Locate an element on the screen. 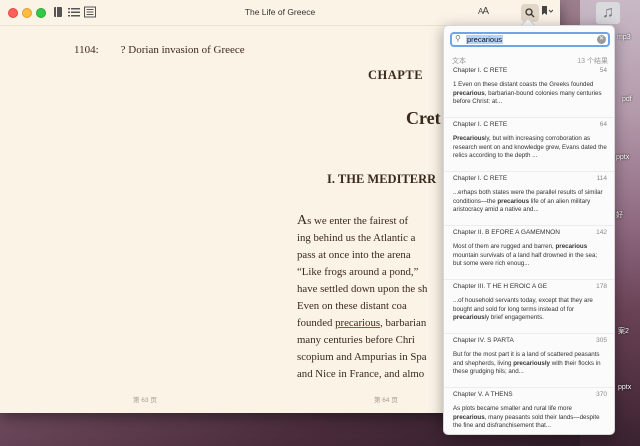  search-hit-highlight: precarious is located at coordinates (357, 323).